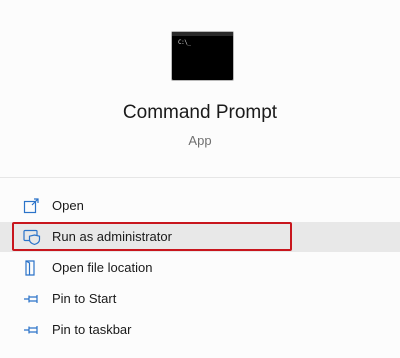 This screenshot has width=400, height=358. Describe the element at coordinates (32, 237) in the screenshot. I see `shield-icon` at that location.